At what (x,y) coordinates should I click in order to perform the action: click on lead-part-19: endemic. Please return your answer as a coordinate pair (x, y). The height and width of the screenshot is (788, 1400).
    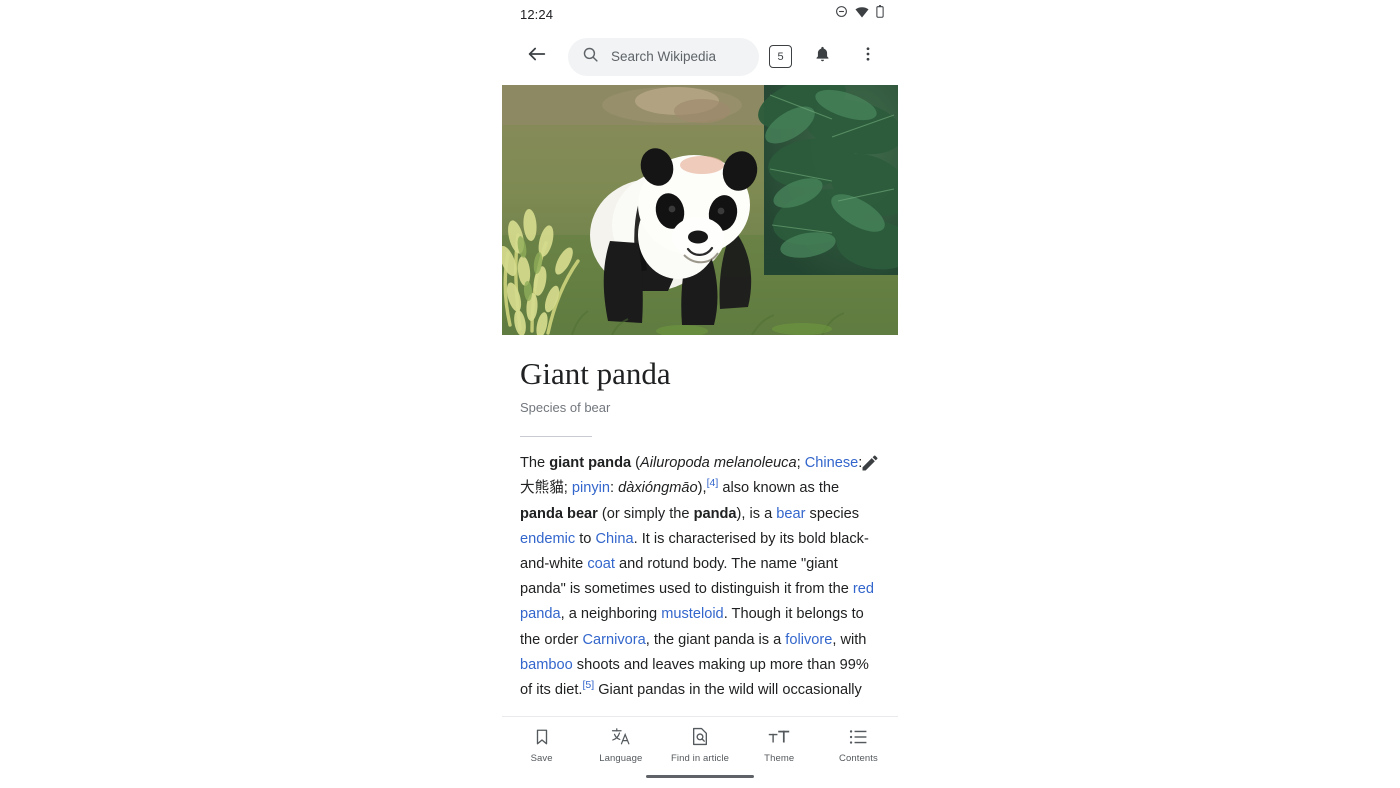
    Looking at the image, I should click on (547, 539).